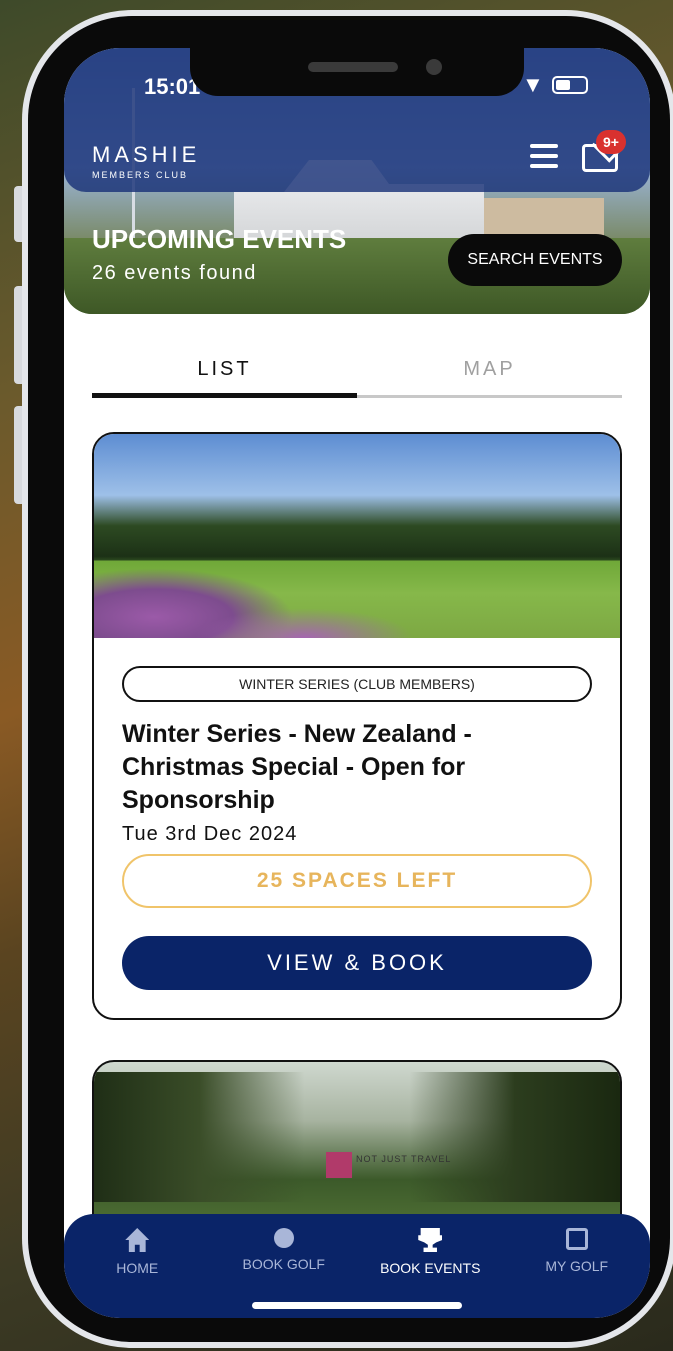  What do you see at coordinates (137, 1268) in the screenshot?
I see `nav-label: HOME` at bounding box center [137, 1268].